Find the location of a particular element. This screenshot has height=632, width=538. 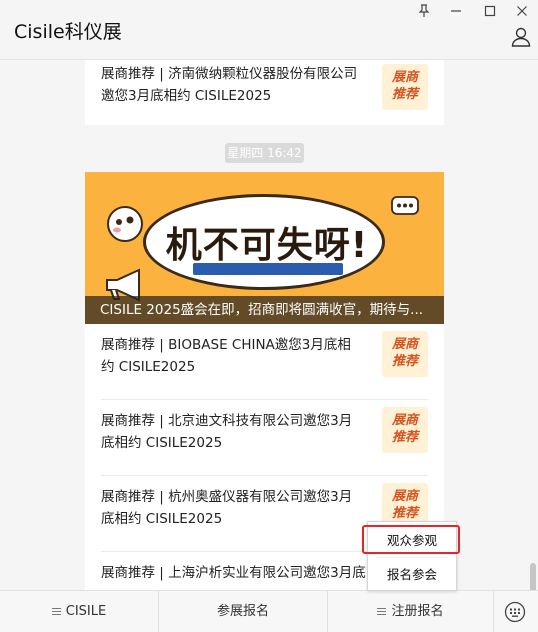

close-icon is located at coordinates (522, 11).